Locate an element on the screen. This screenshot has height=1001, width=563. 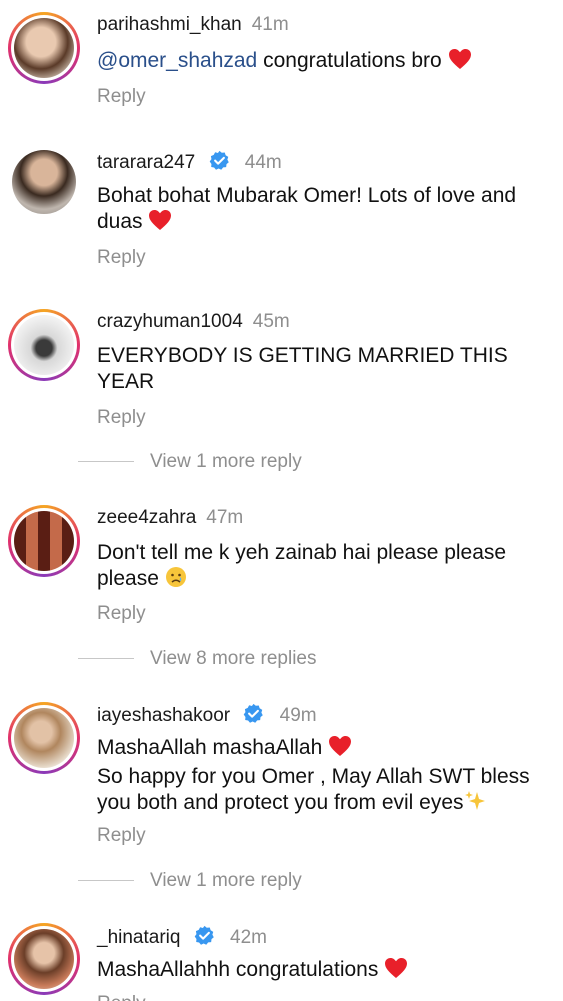
comment-text: MashaAllahhh congratulations is located at coordinates (323, 971).